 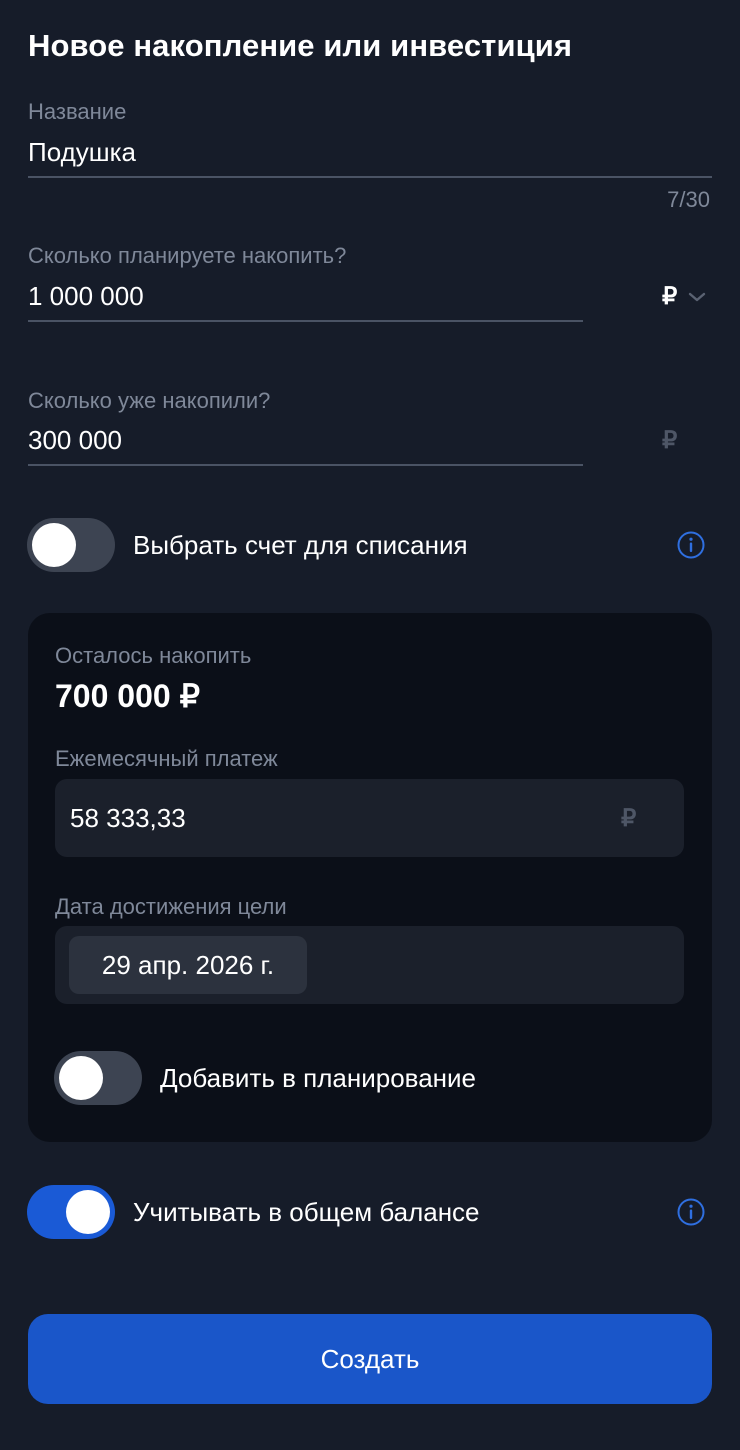 I want to click on target-underline, so click(x=305, y=321).